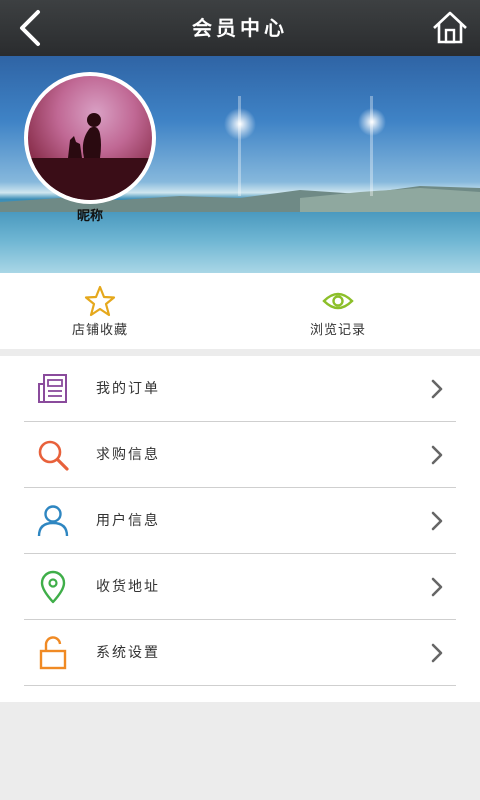 The width and height of the screenshot is (480, 800). Describe the element at coordinates (338, 311) in the screenshot. I see `browse-history-button: 浏览记录` at that location.